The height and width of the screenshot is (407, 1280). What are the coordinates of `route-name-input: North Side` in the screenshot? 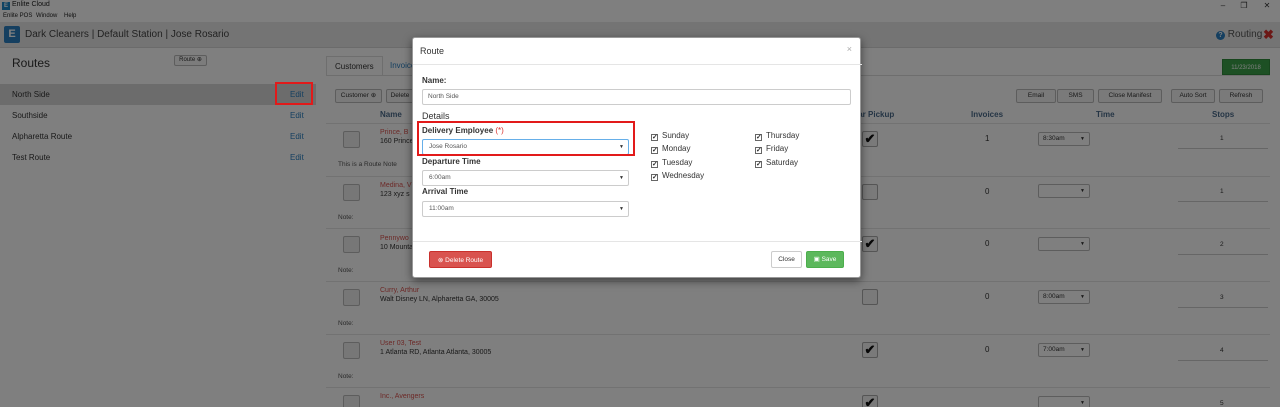 It's located at (636, 97).